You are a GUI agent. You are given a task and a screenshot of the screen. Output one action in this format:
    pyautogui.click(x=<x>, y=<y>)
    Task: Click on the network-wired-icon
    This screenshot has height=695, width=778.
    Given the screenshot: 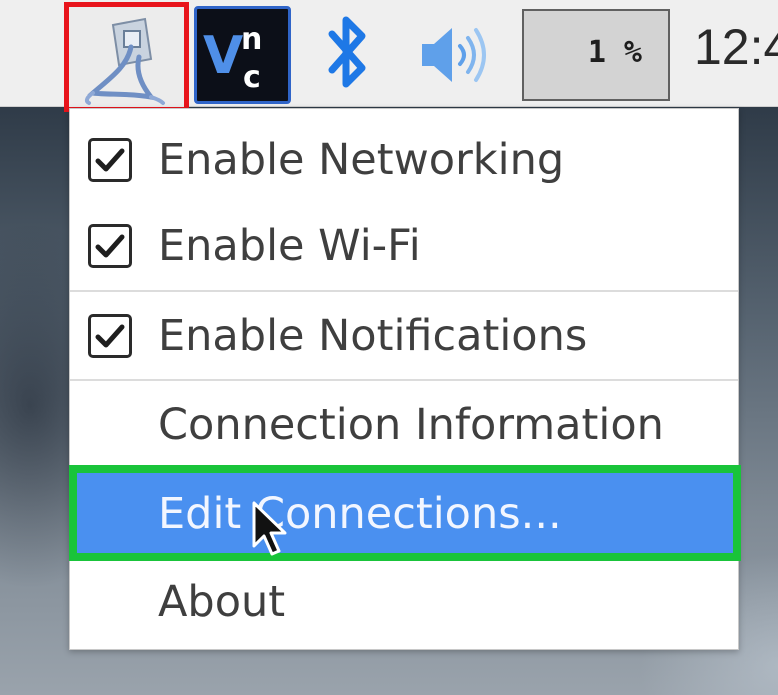 What is the action you would take?
    pyautogui.click(x=126, y=57)
    